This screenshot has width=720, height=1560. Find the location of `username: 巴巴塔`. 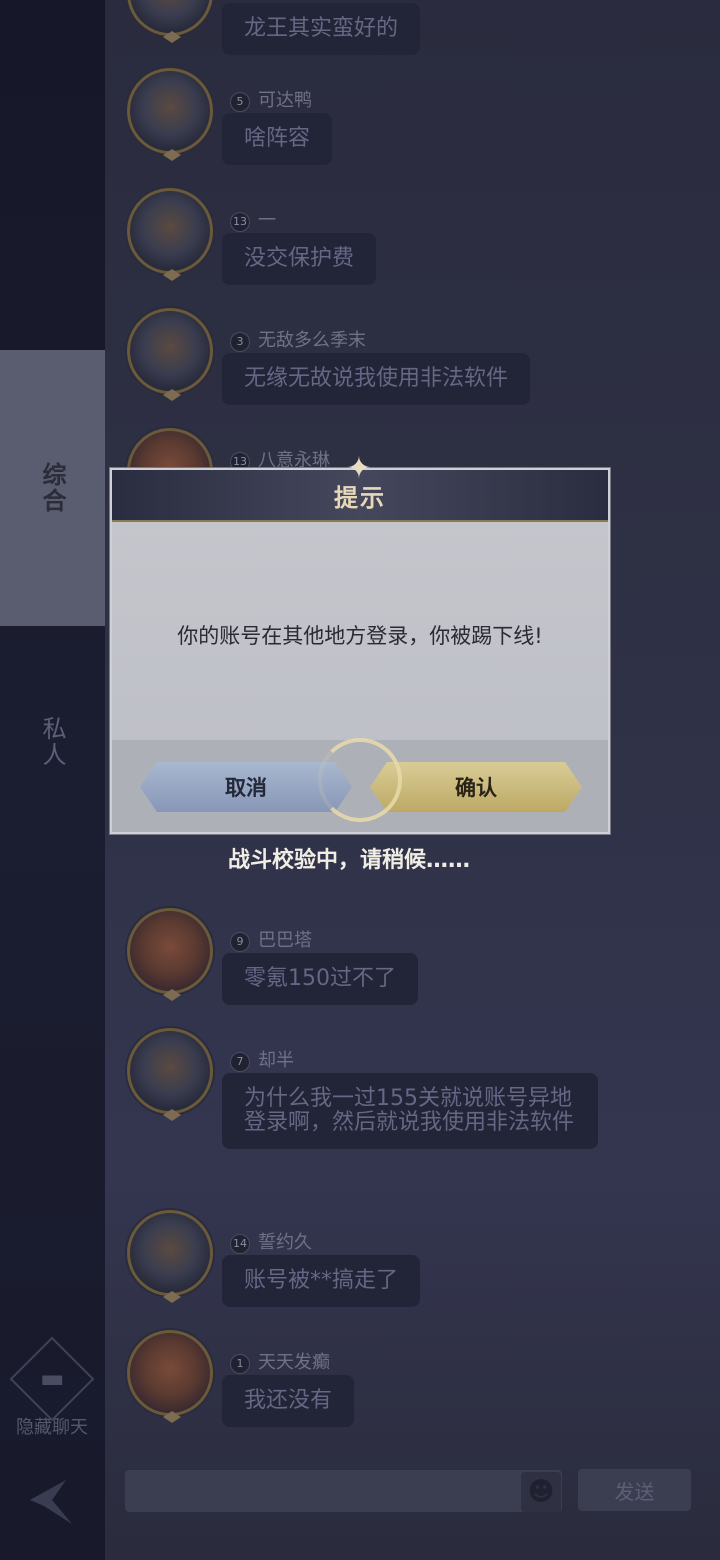

username: 巴巴塔 is located at coordinates (285, 940).